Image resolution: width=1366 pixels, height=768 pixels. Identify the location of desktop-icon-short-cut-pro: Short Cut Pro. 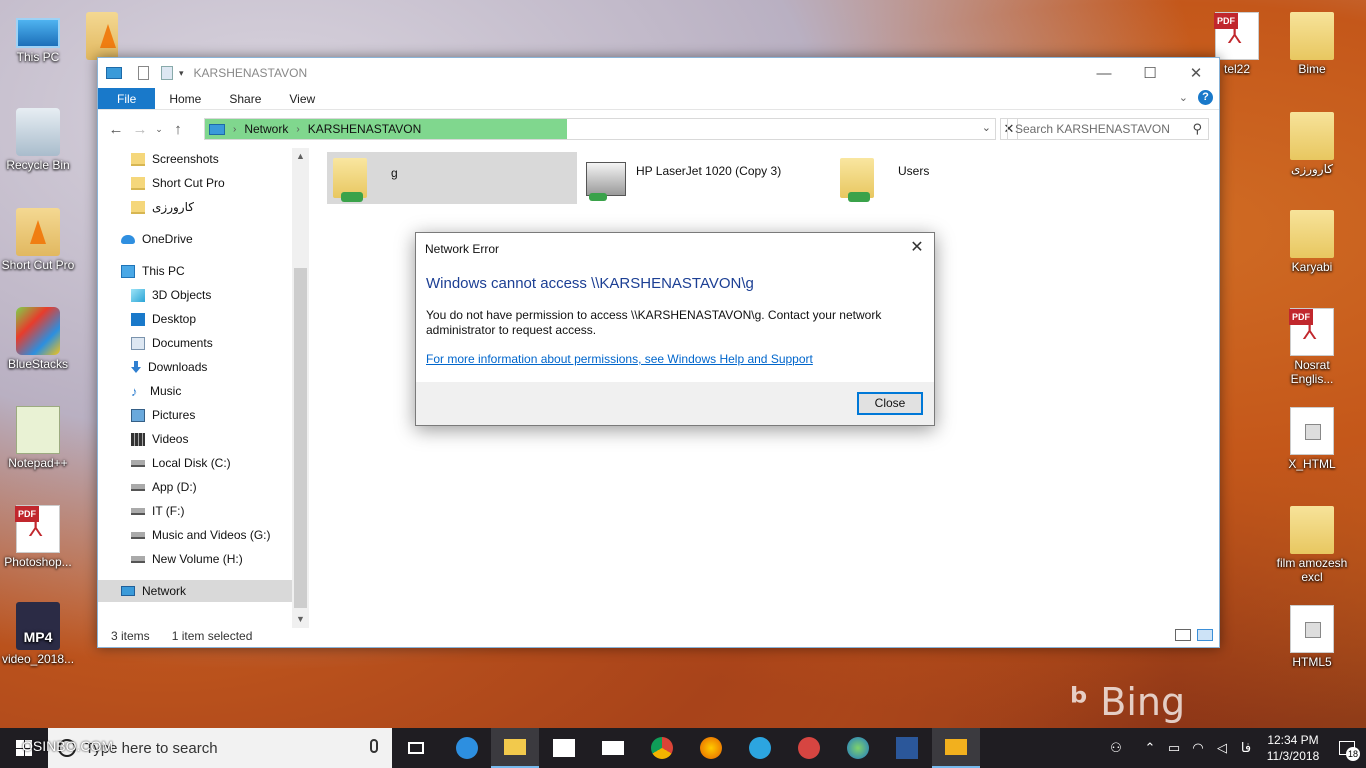
(39, 240).